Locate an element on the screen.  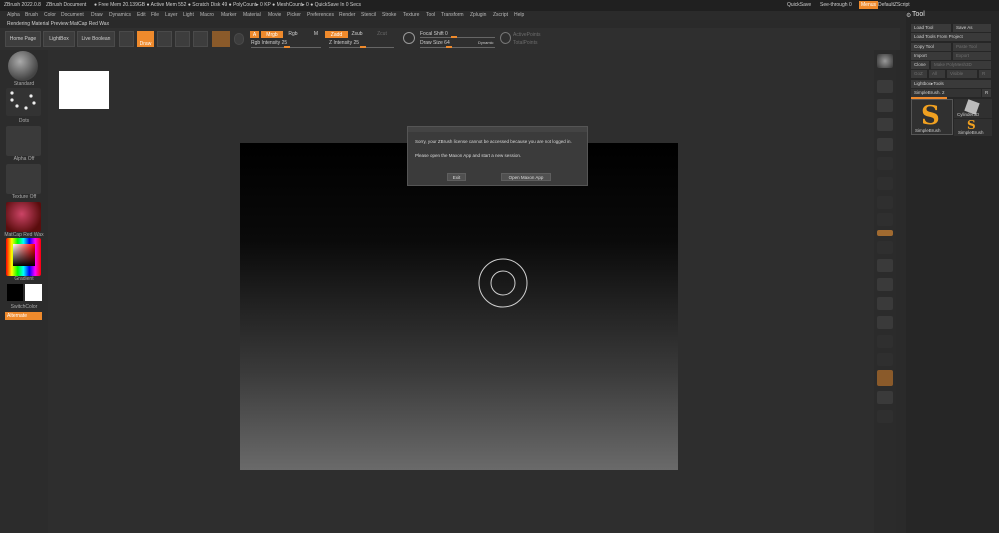
see-through-slider: See-through is located at coordinates (834, 5).